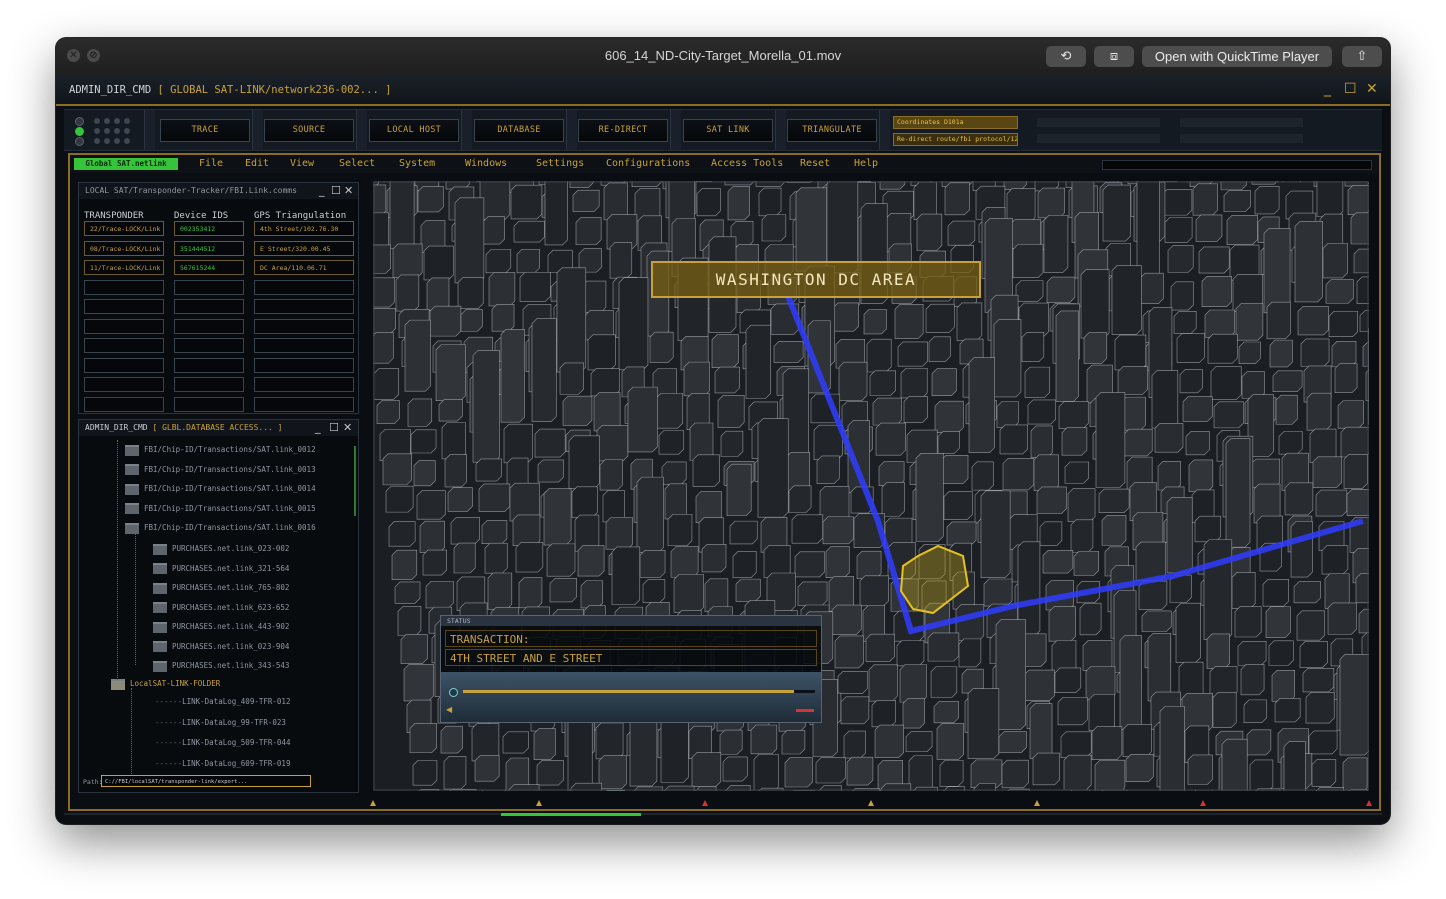 This screenshot has width=1446, height=899. Describe the element at coordinates (866, 164) in the screenshot. I see `menu-help: Help` at that location.